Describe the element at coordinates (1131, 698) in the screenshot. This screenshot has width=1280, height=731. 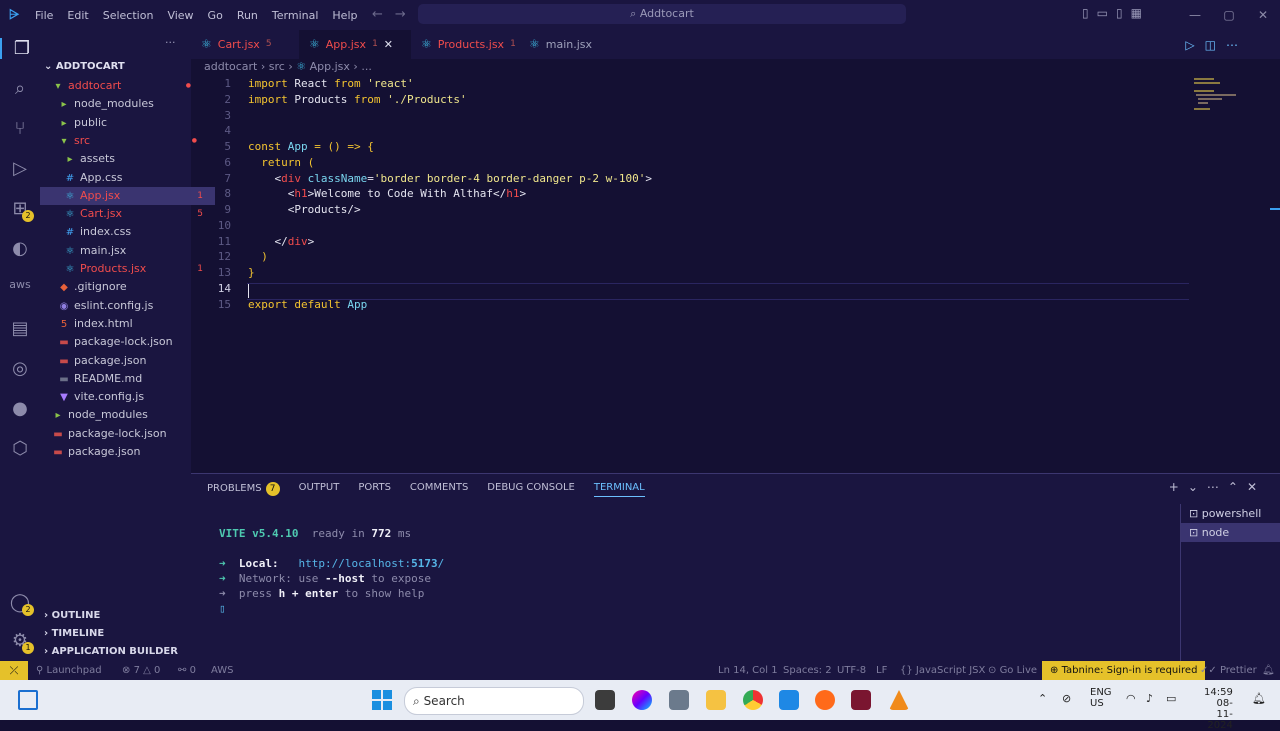
I see `wifi-icon: ◠` at that location.